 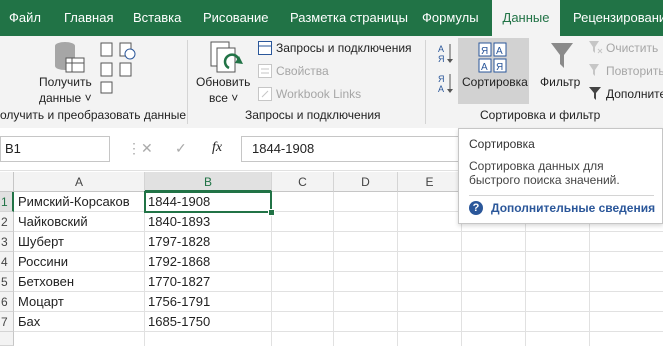 I want to click on get-data-button: Получить, so click(x=65, y=82).